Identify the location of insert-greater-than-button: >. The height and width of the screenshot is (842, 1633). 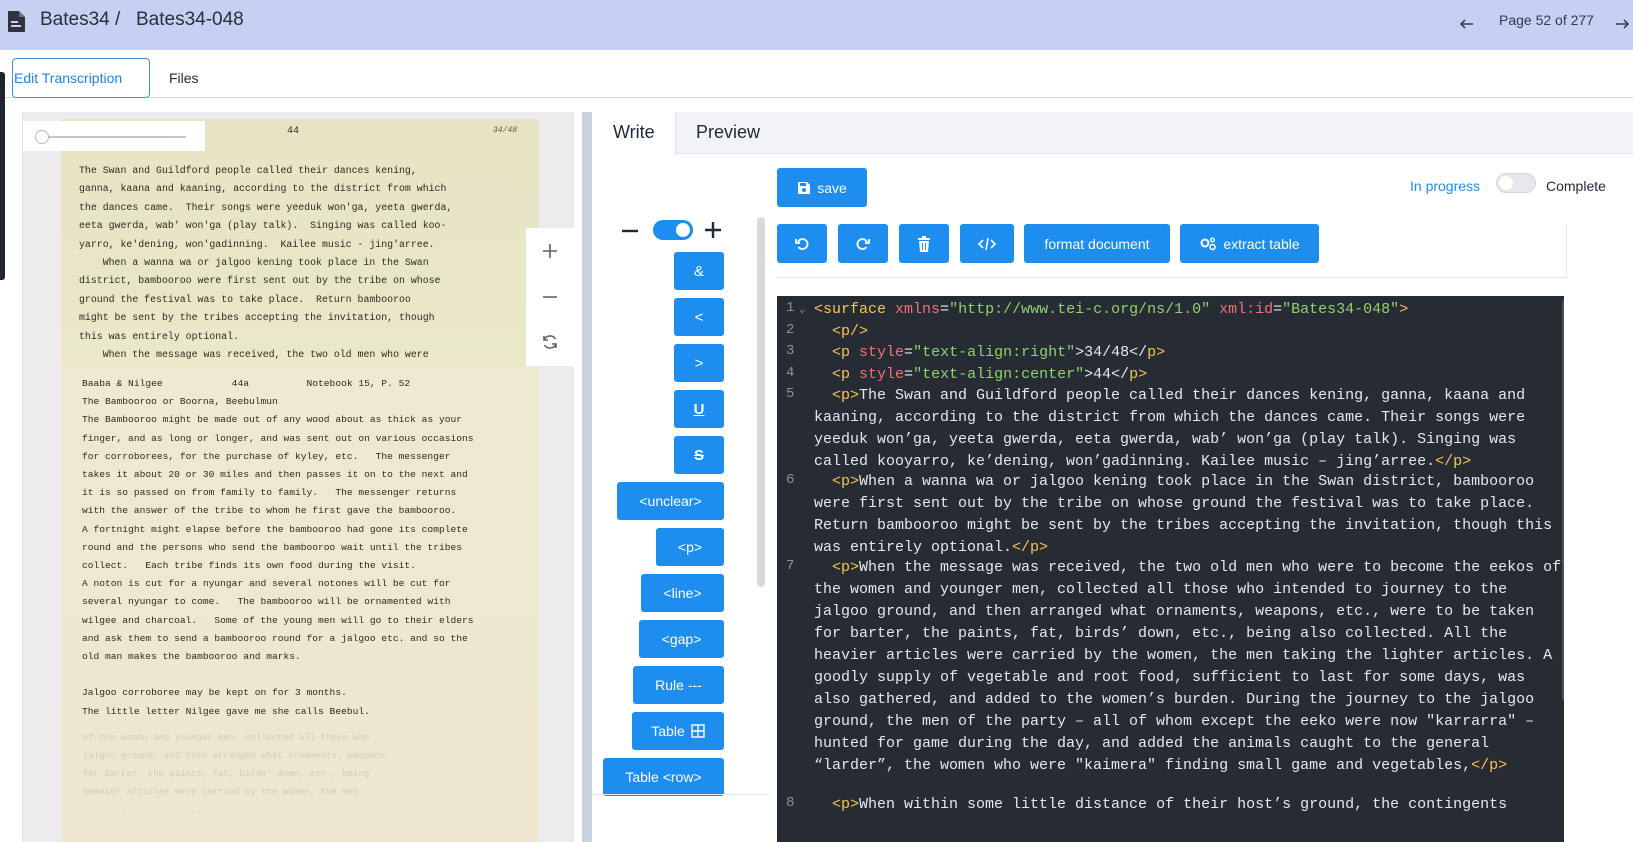
(699, 363).